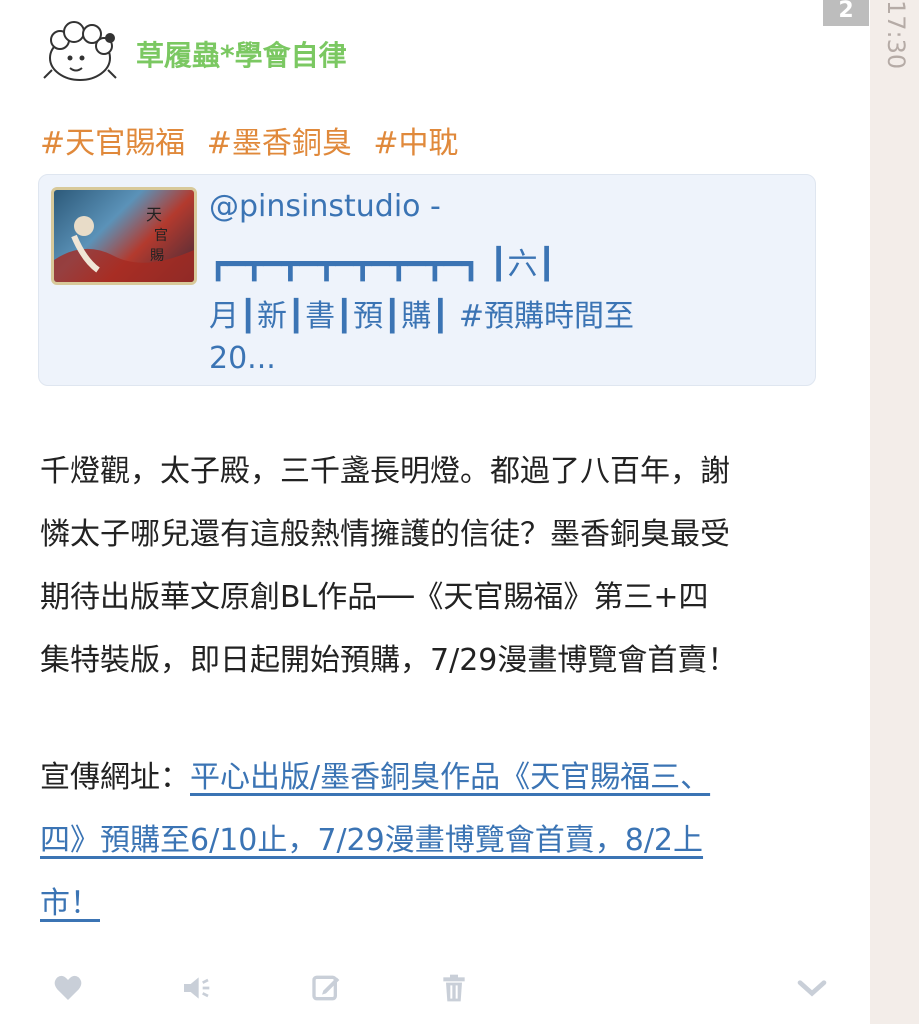  Describe the element at coordinates (389, 660) in the screenshot. I see `post-body-line: 集特裝版，即日起開始預購，7/29漫畫博覽會首賣！` at that location.